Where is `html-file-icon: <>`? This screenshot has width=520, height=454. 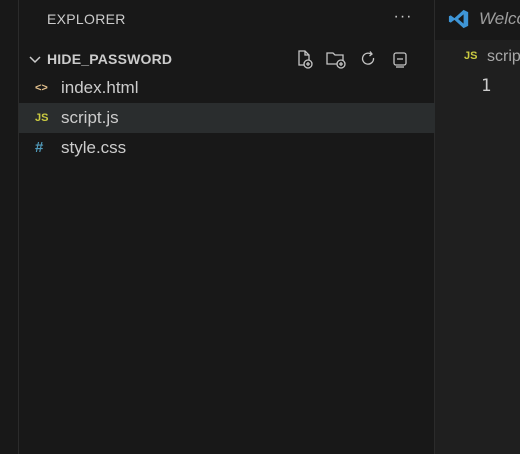
html-file-icon: <> is located at coordinates (41, 88).